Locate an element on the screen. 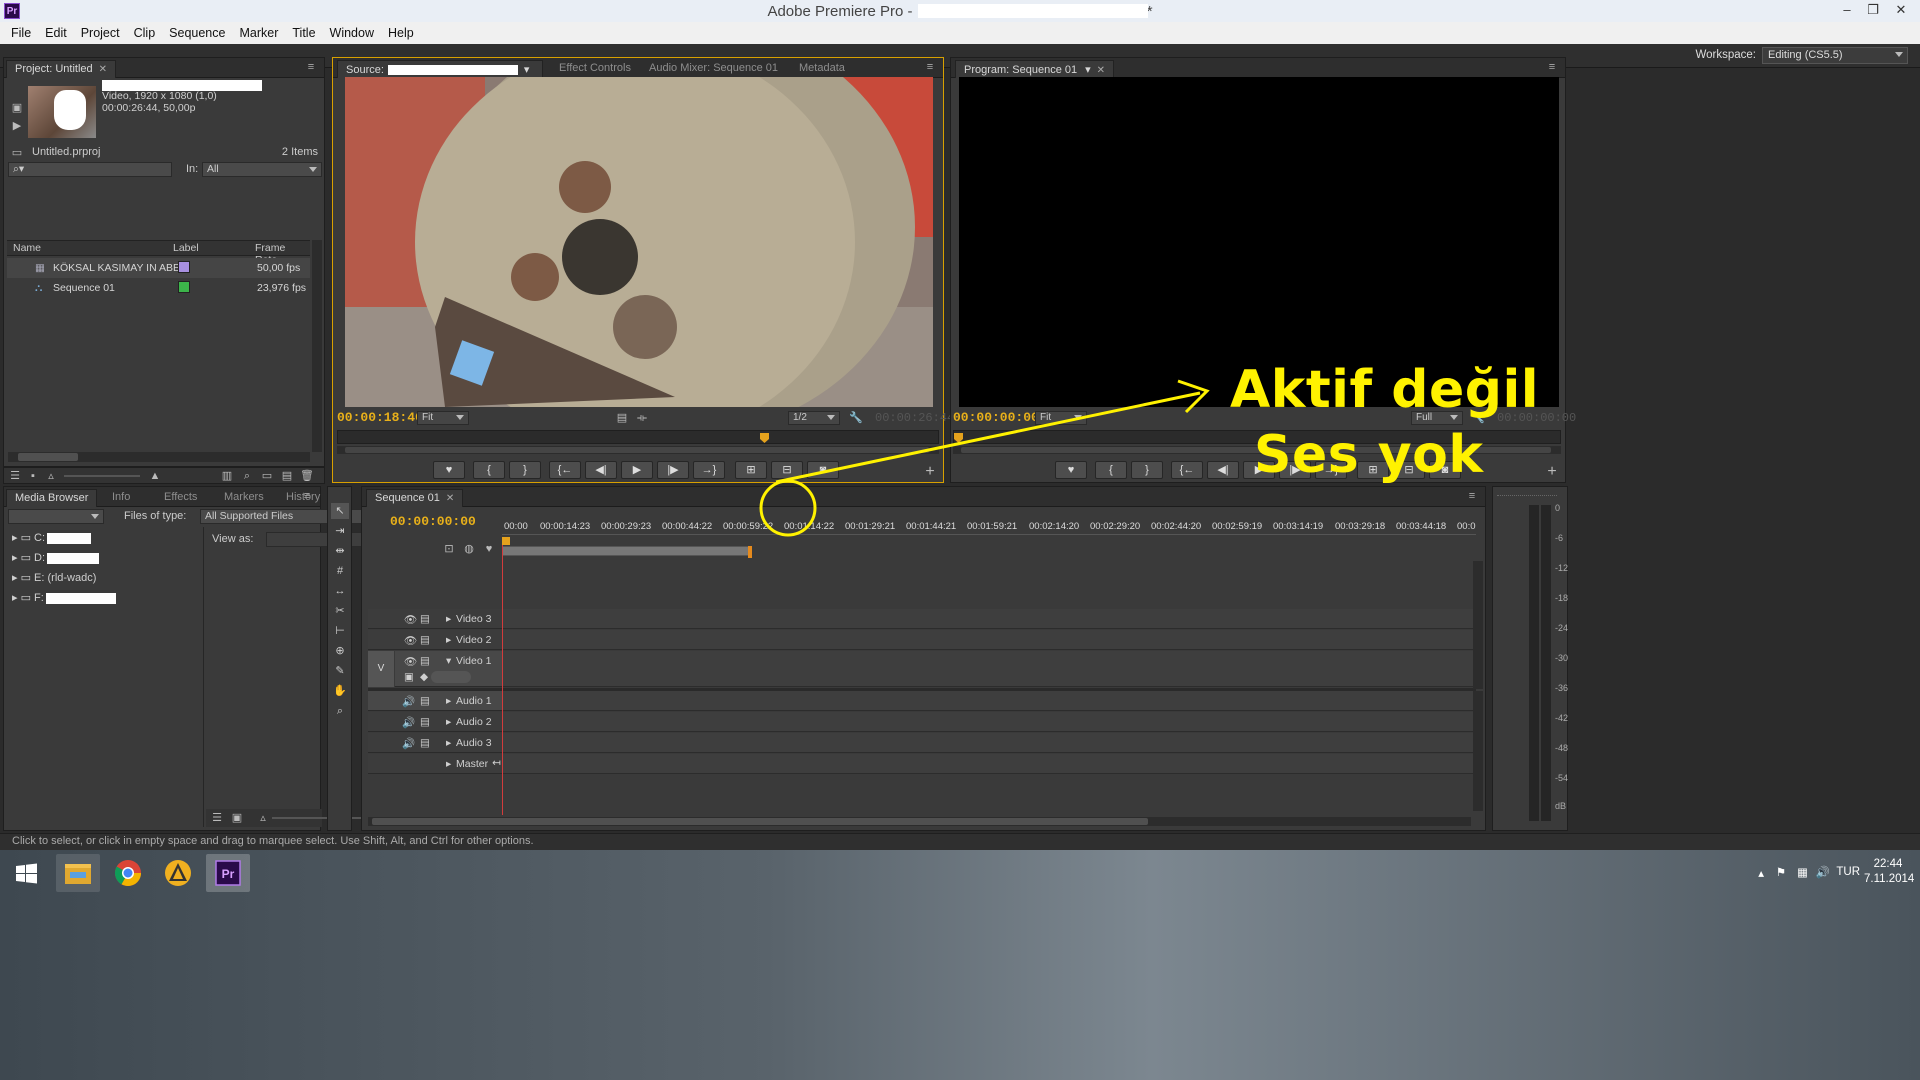 The height and width of the screenshot is (1080, 1920). annotation-arrow-line is located at coordinates (988, 437).